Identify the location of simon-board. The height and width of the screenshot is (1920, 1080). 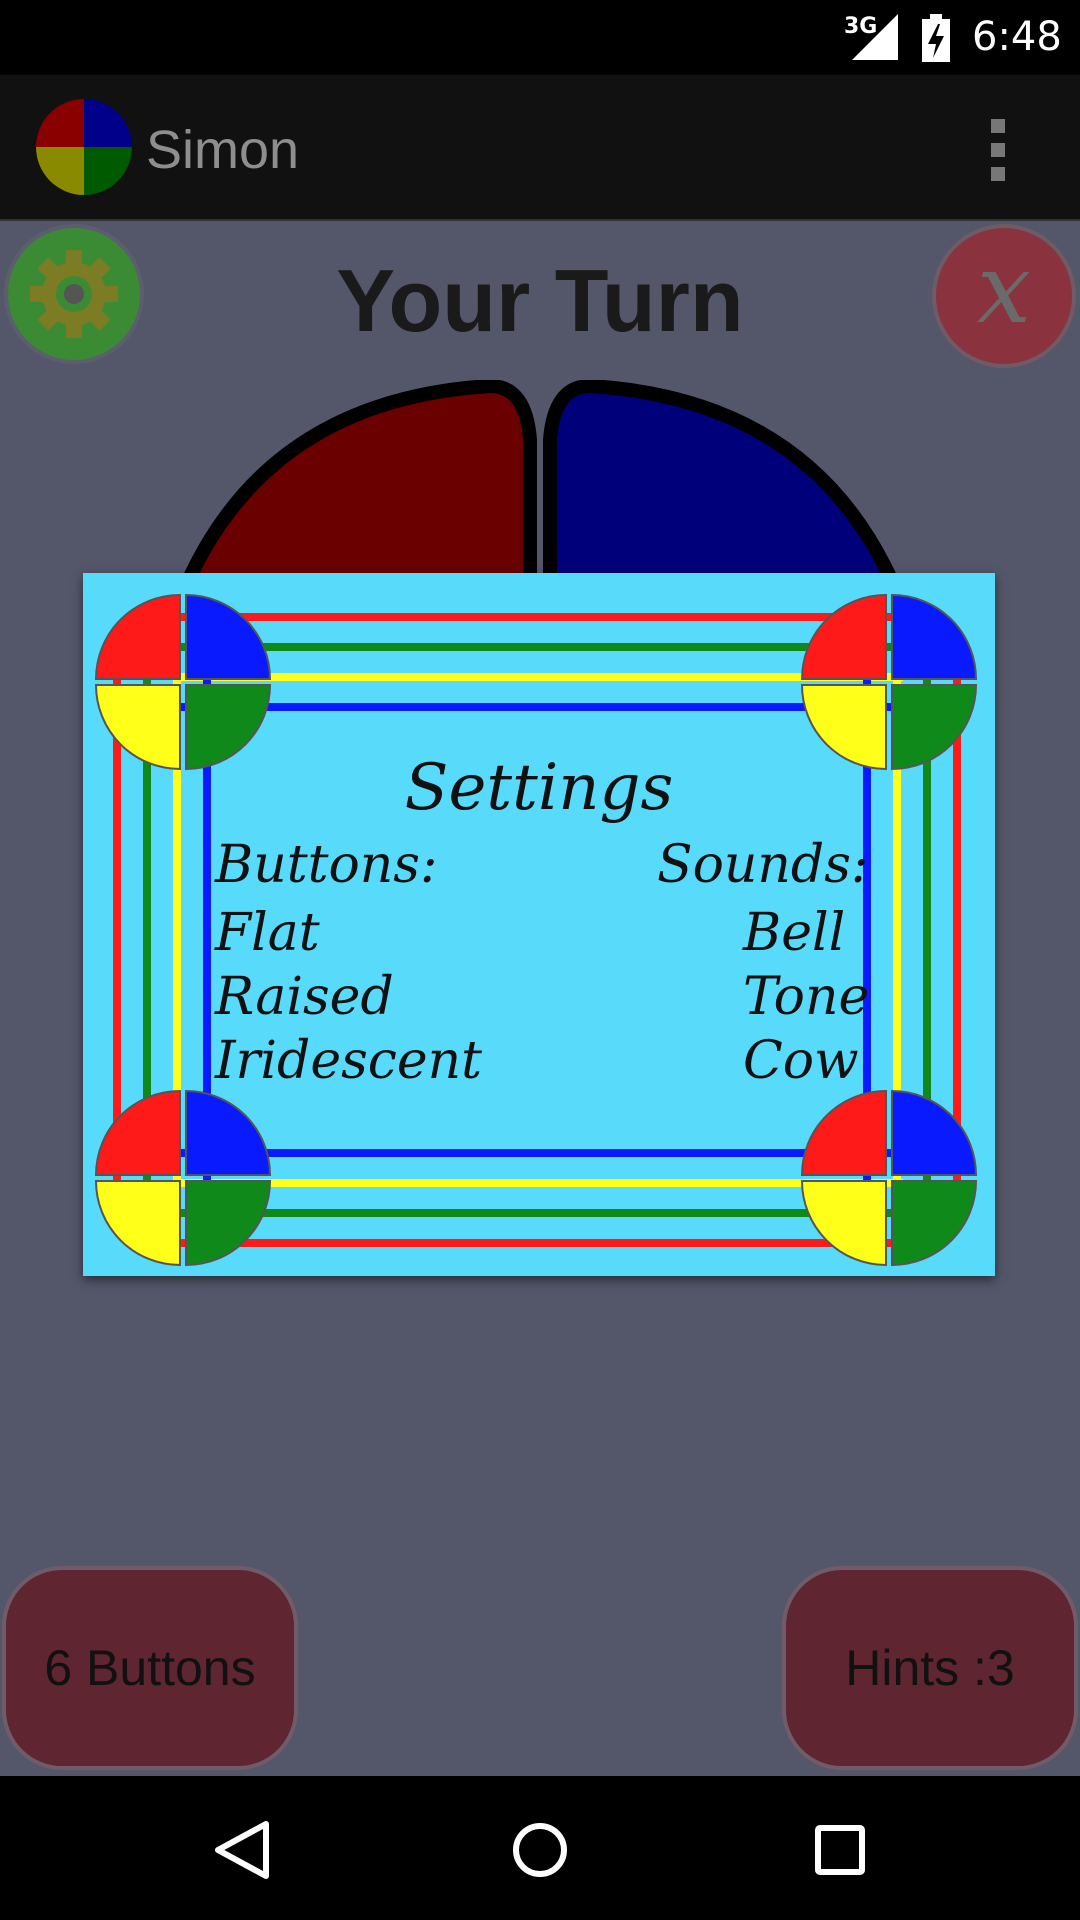
(540, 490).